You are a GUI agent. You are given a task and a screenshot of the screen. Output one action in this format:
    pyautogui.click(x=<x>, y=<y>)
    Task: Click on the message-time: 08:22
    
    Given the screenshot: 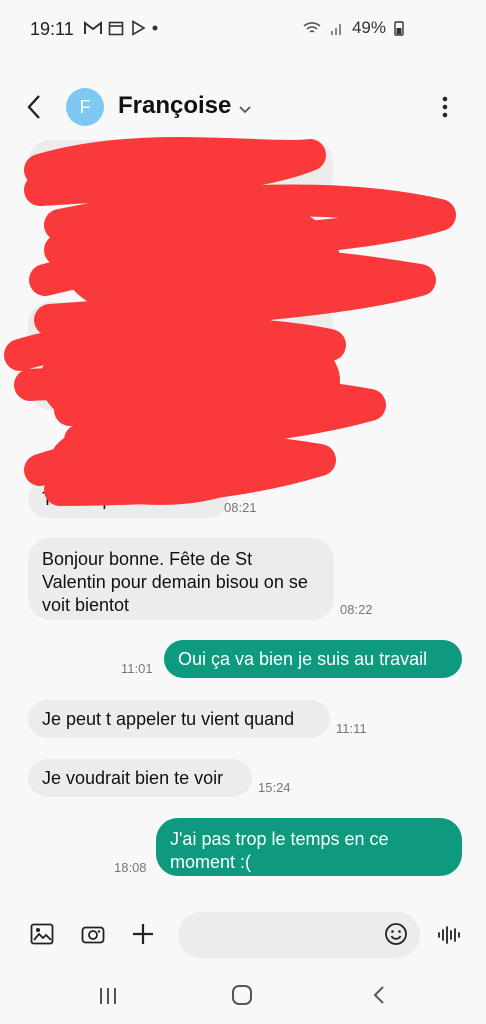 What is the action you would take?
    pyautogui.click(x=356, y=609)
    